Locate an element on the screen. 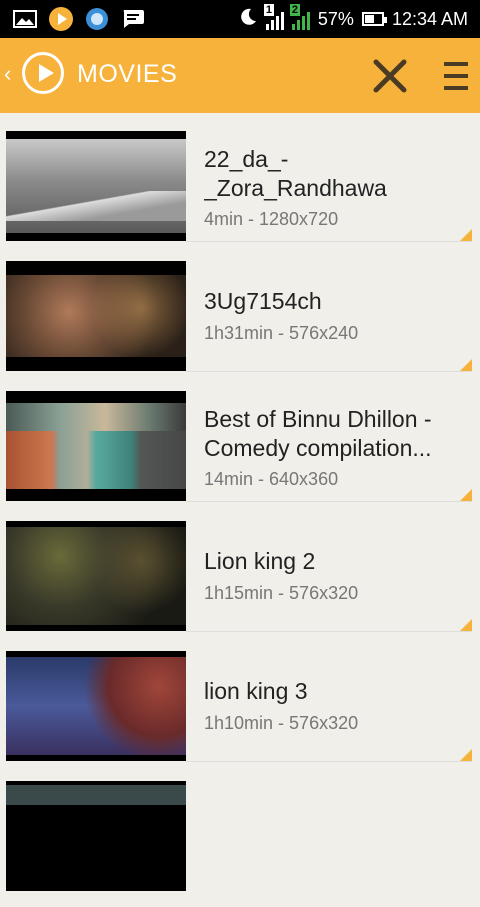 The width and height of the screenshot is (480, 907). gallery-icon is located at coordinates (25, 19).